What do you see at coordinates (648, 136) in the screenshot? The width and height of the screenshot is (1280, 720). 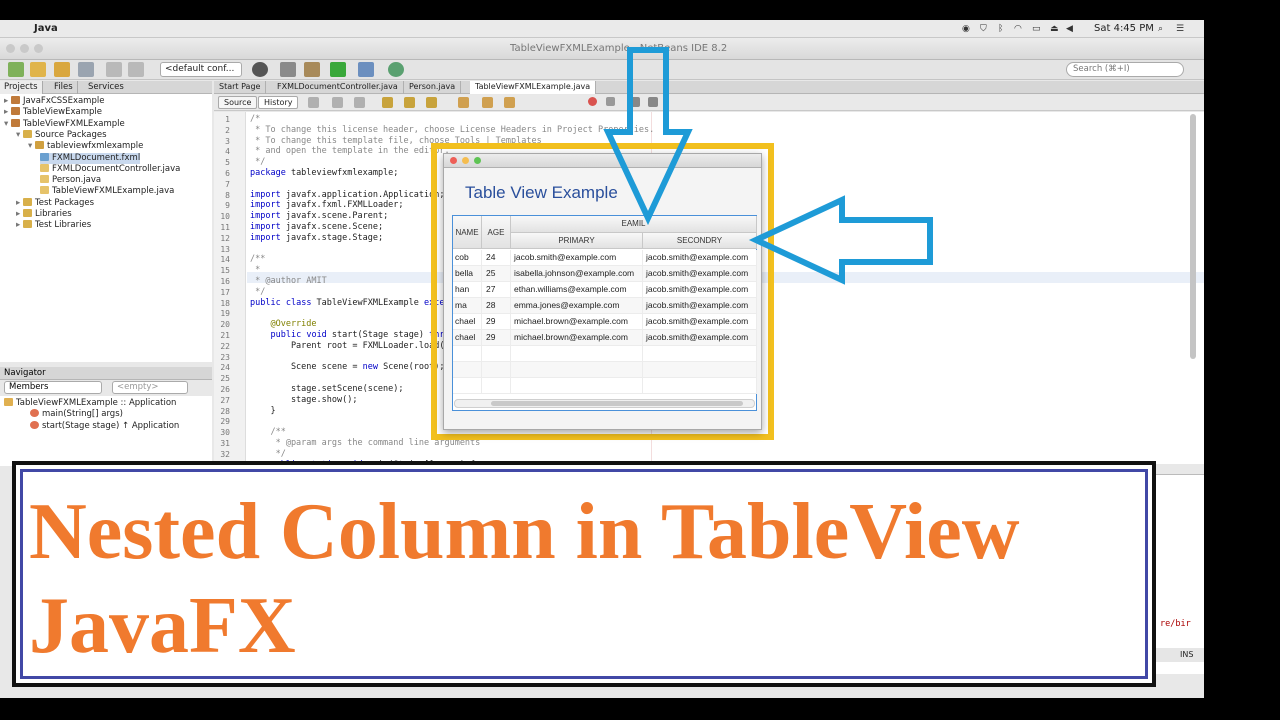 I see `down-arrow` at bounding box center [648, 136].